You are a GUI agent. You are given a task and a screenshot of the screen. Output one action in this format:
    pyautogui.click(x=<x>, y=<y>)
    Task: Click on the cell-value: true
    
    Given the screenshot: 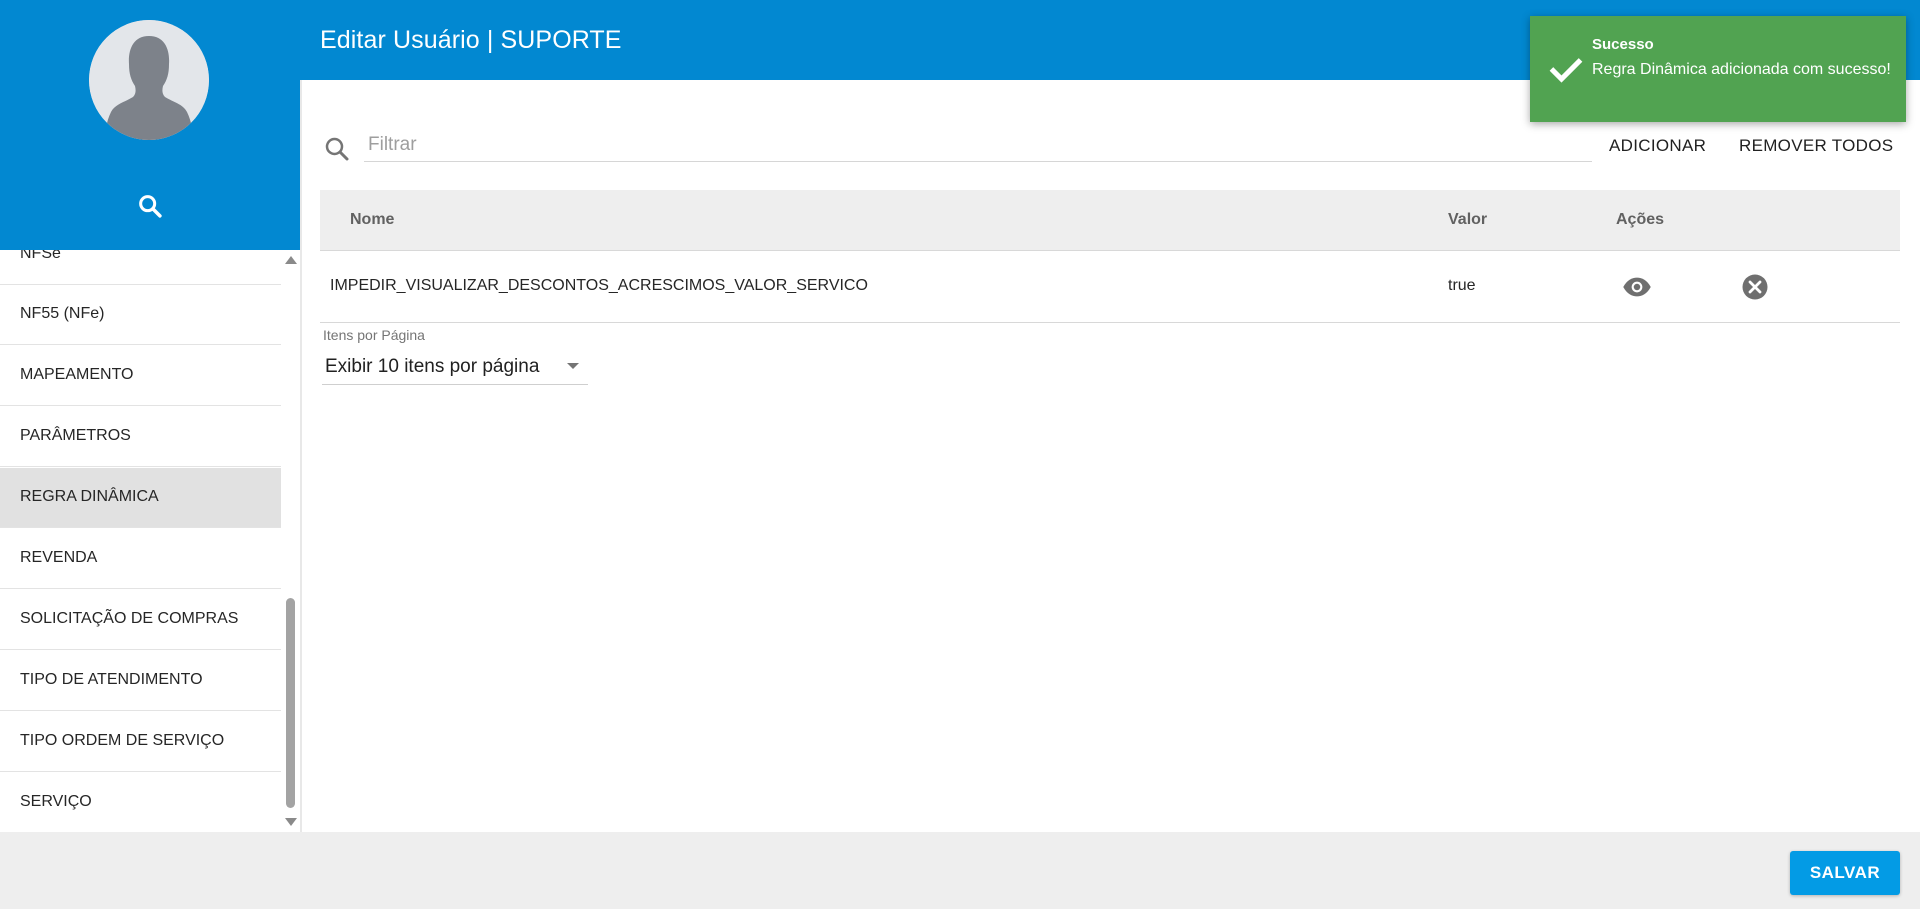 What is the action you would take?
    pyautogui.click(x=1462, y=285)
    